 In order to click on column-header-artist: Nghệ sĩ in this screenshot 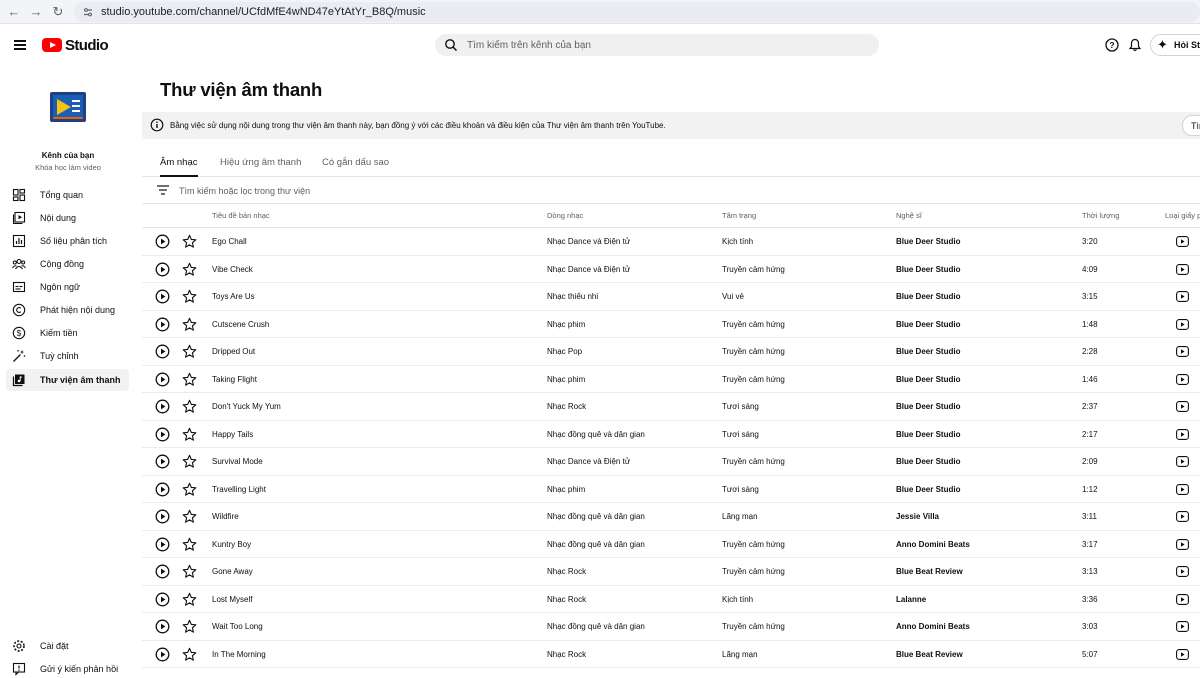, I will do `click(909, 215)`.